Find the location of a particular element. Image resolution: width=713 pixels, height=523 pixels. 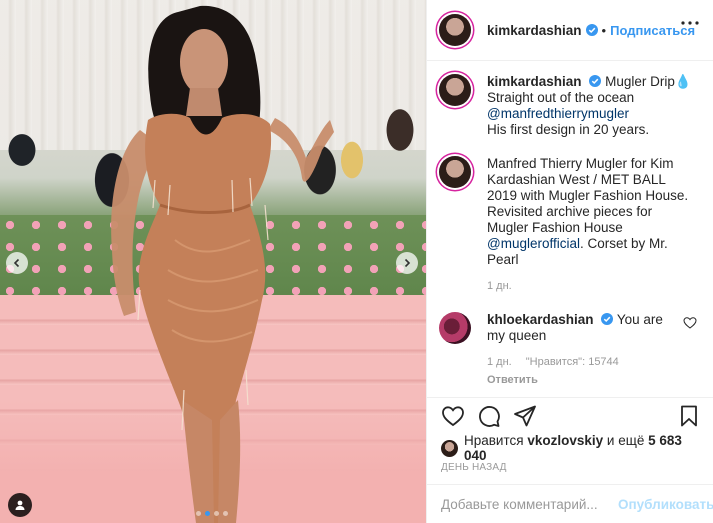

more-options-icon is located at coordinates (690, 23).